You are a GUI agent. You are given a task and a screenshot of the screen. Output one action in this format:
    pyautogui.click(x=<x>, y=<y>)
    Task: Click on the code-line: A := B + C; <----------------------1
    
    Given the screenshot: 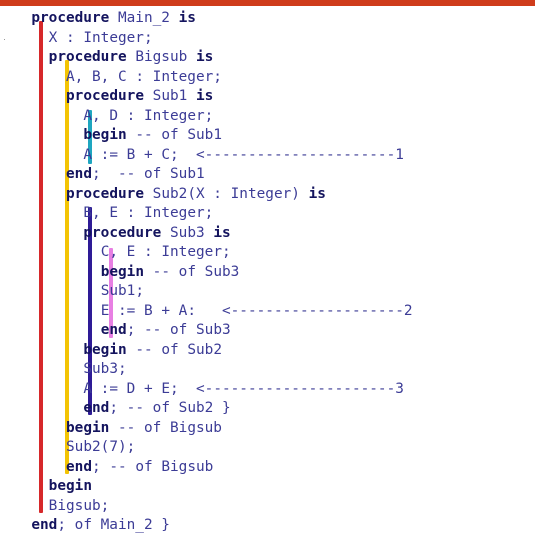 What is the action you would take?
    pyautogui.click(x=243, y=155)
    